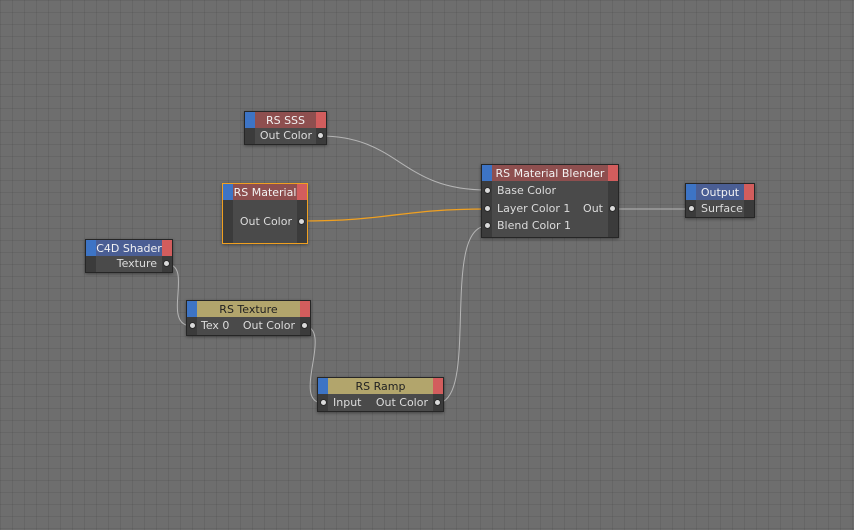 The image size is (854, 530). I want to click on node-header: Output, so click(720, 192).